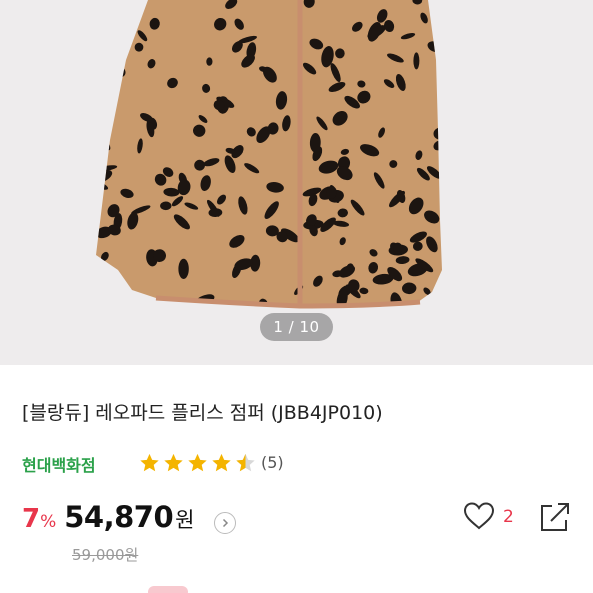 The width and height of the screenshot is (593, 593). What do you see at coordinates (119, 517) in the screenshot?
I see `sale-price: 54,870` at bounding box center [119, 517].